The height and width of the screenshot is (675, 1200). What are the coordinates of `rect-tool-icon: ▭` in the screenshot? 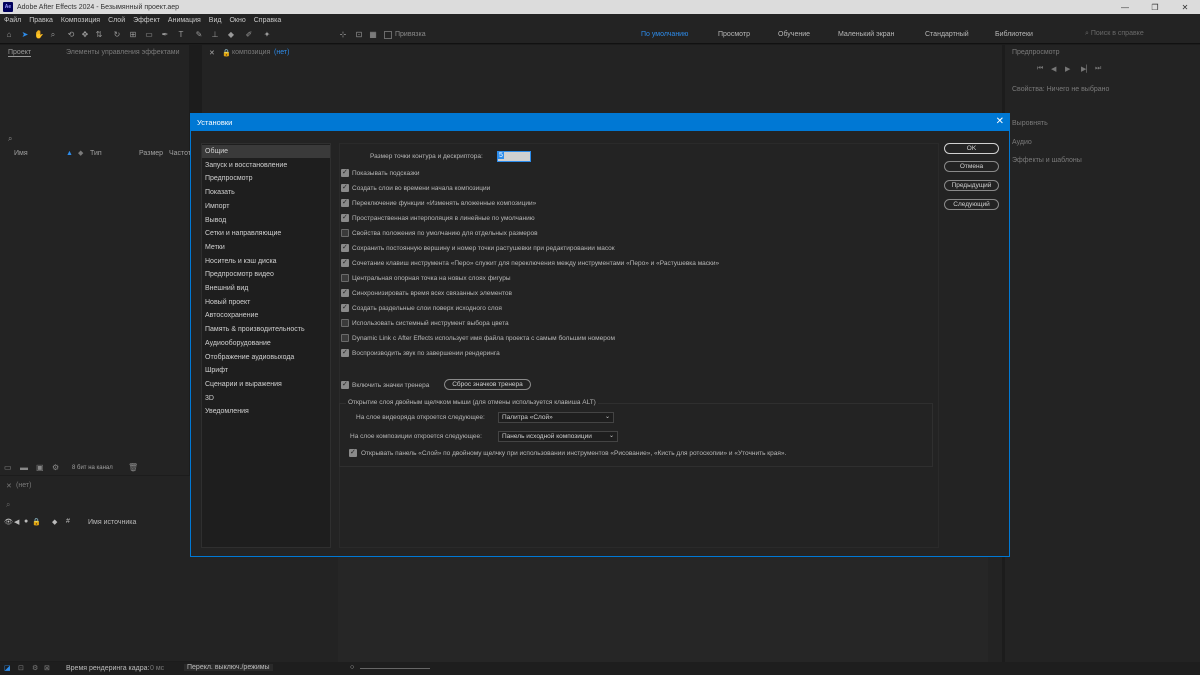 It's located at (149, 35).